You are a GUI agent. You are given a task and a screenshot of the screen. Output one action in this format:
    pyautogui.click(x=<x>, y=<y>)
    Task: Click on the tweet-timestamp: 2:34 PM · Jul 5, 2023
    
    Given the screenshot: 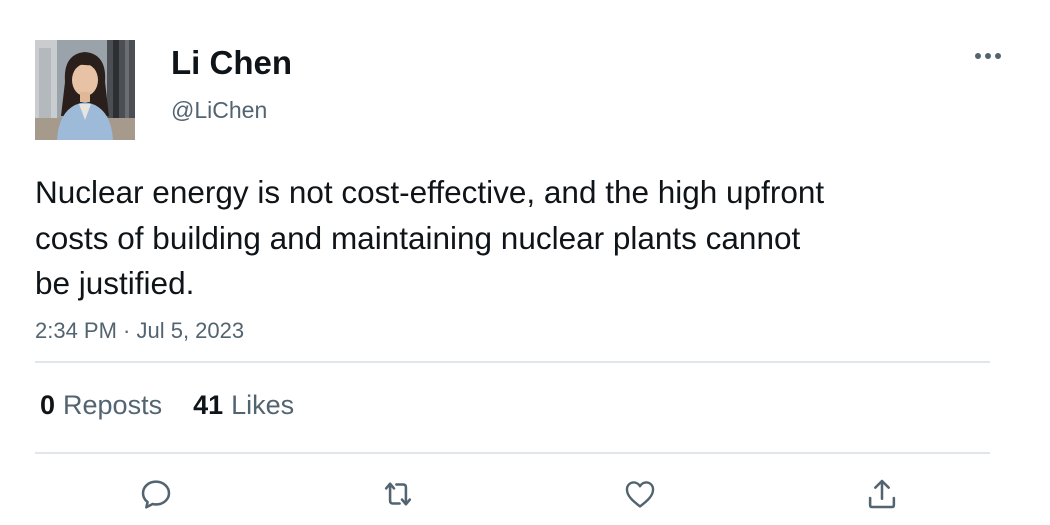 What is the action you would take?
    pyautogui.click(x=139, y=331)
    